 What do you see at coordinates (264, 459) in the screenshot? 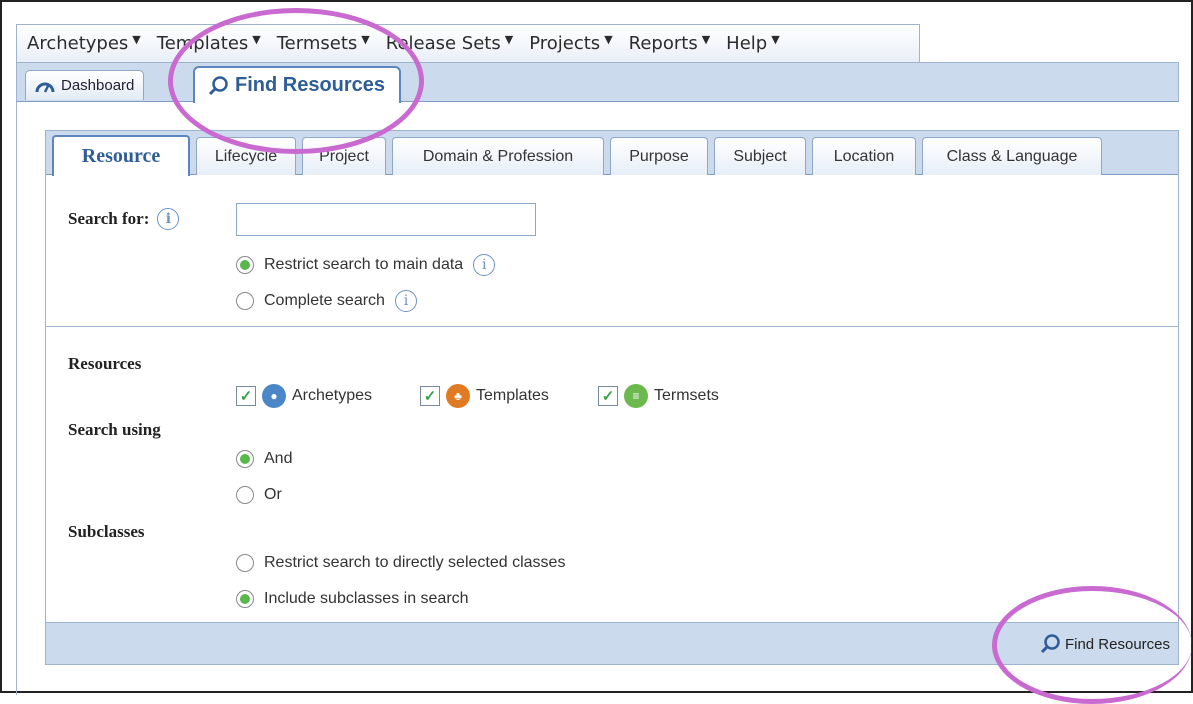
I see `option-and: And` at bounding box center [264, 459].